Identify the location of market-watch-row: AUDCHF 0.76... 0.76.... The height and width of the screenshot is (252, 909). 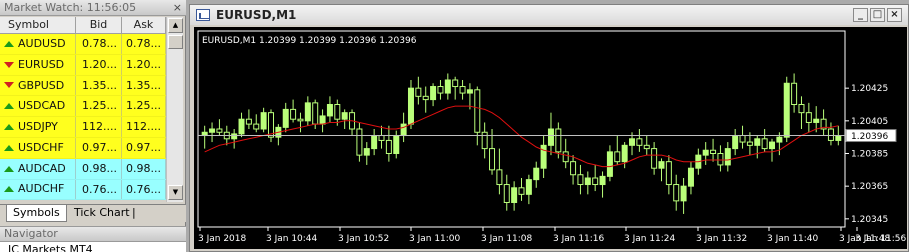
(83, 190).